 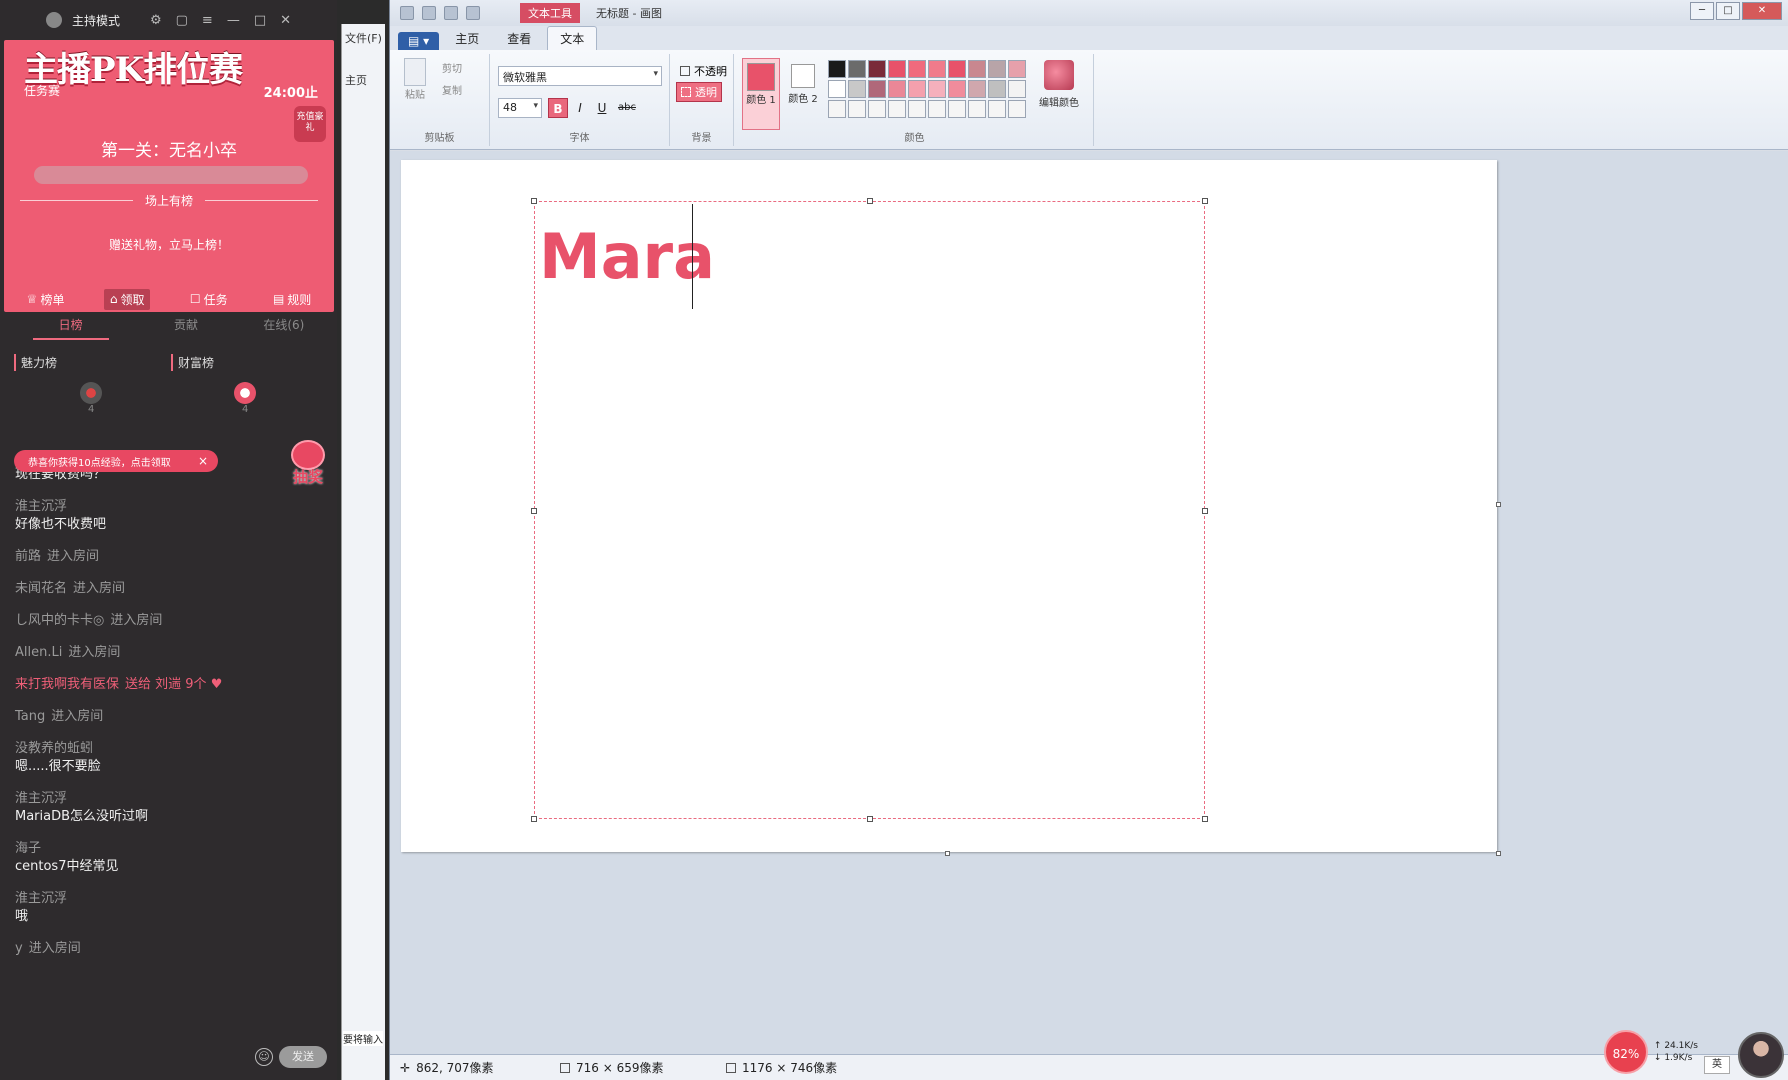 I want to click on italic-button: I, so click(x=580, y=108).